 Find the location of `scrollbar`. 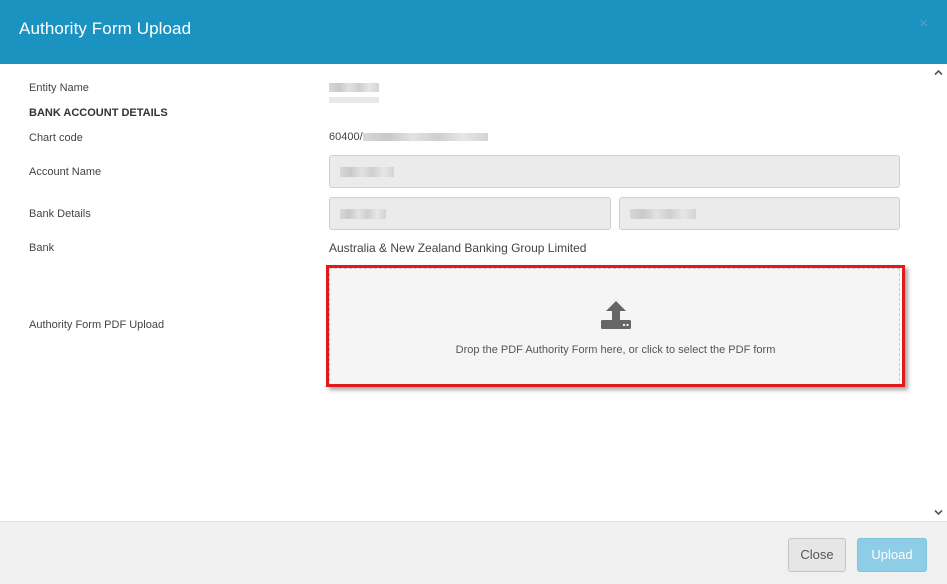

scrollbar is located at coordinates (938, 292).